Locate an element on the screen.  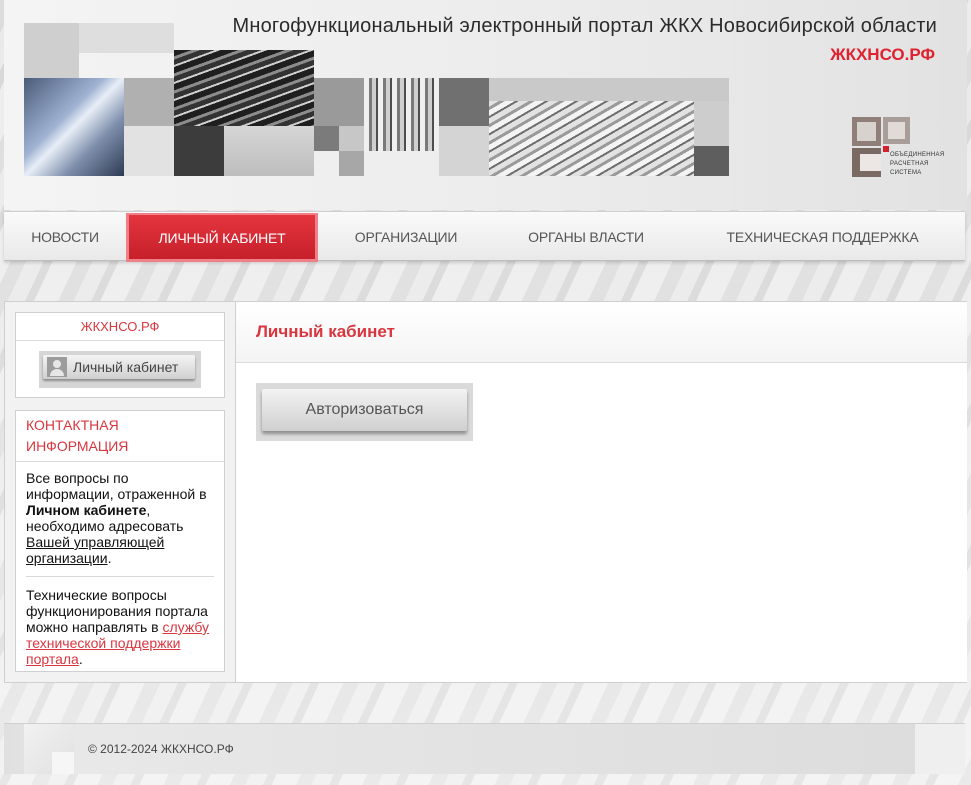
site-footer: © 2012-2024 ЖКХНСО.РФ is located at coordinates (484, 748).